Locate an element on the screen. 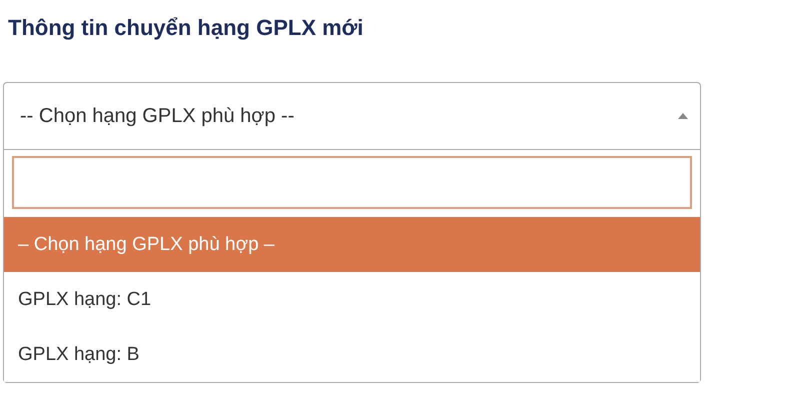 The height and width of the screenshot is (400, 800). class-select: -- Chọn hạng GPLX phù hợp -- is located at coordinates (352, 116).